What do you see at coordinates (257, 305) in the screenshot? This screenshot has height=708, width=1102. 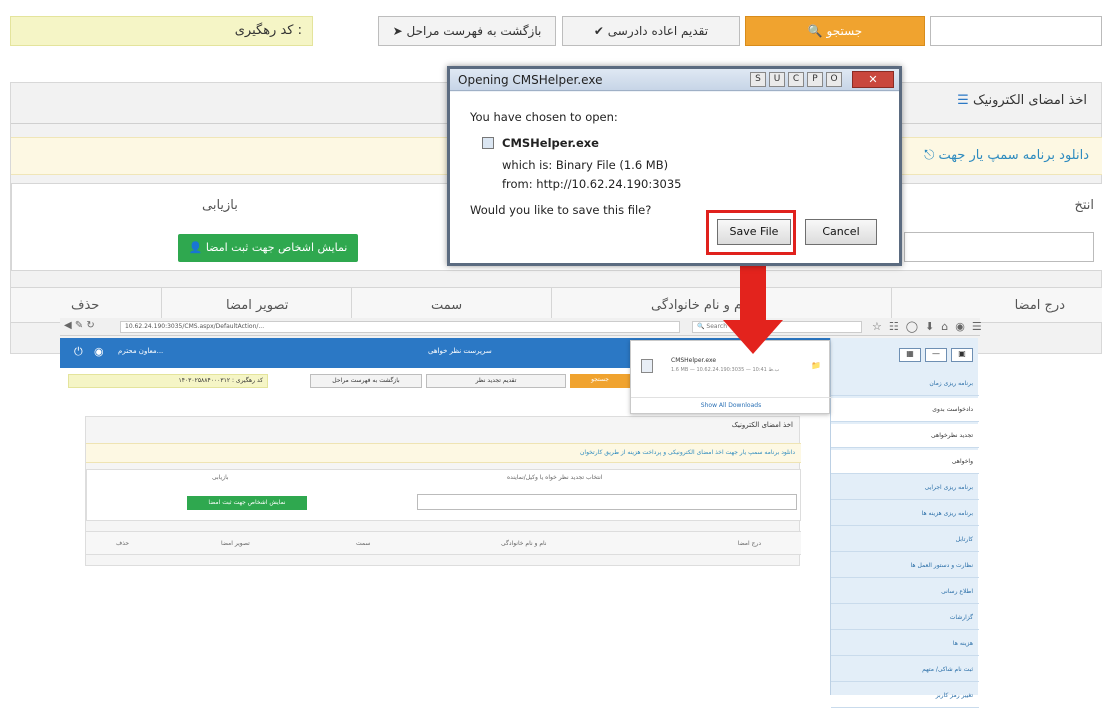 I see `col-signature-image: تصویر امضا` at bounding box center [257, 305].